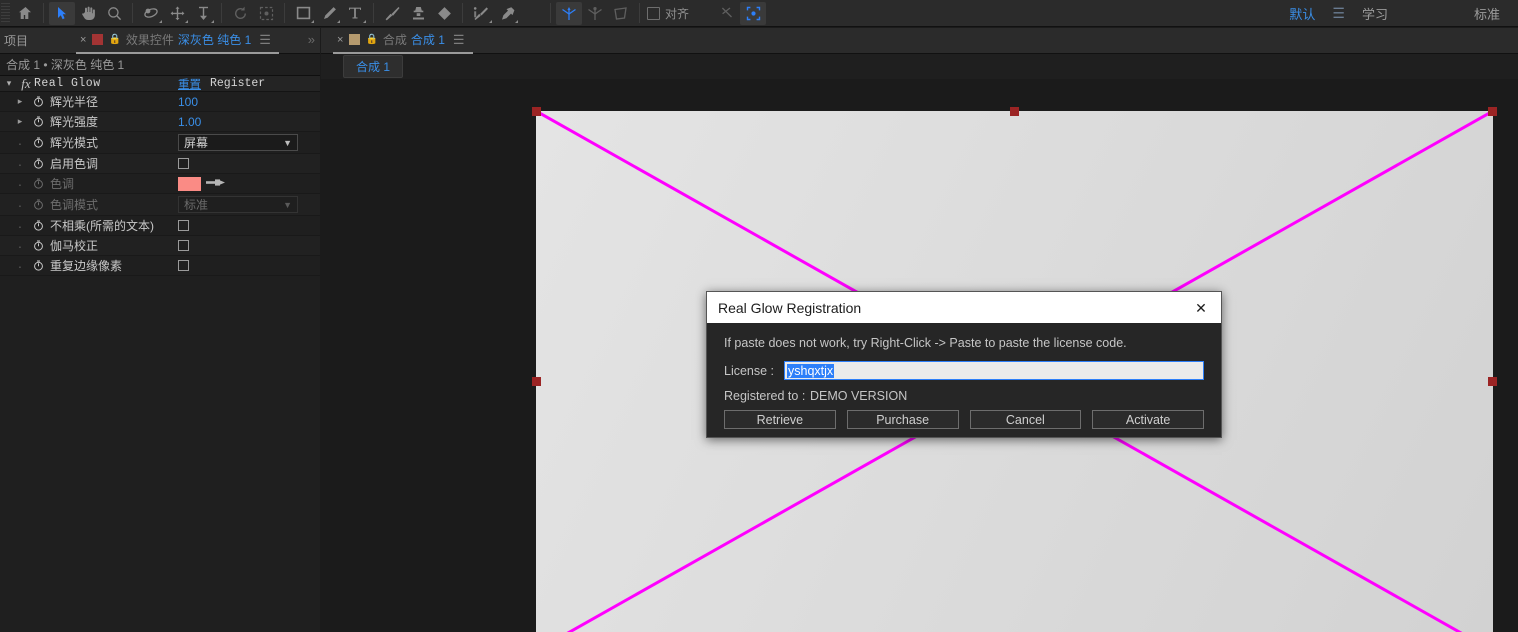 This screenshot has height=632, width=1518. I want to click on roto-brush-tool-icon, so click(481, 13).